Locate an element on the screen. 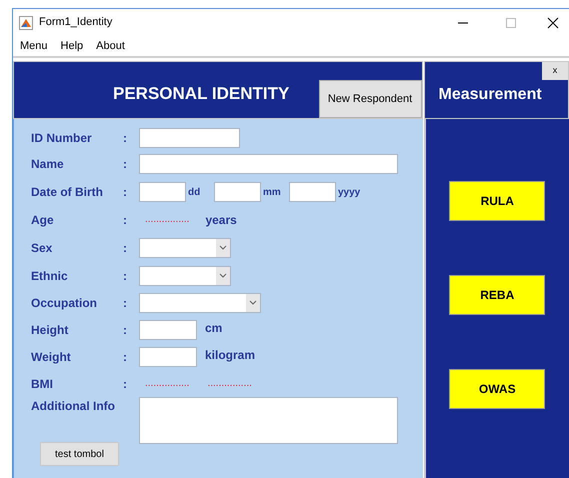 This screenshot has height=478, width=569. field-label: Name is located at coordinates (48, 164).